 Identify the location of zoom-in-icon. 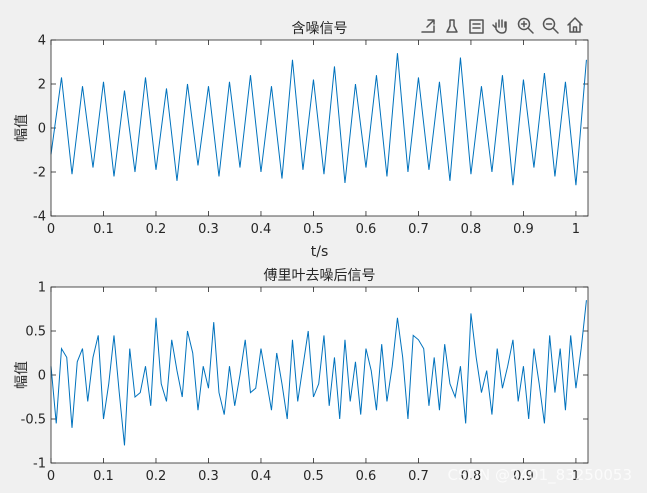
(525, 25).